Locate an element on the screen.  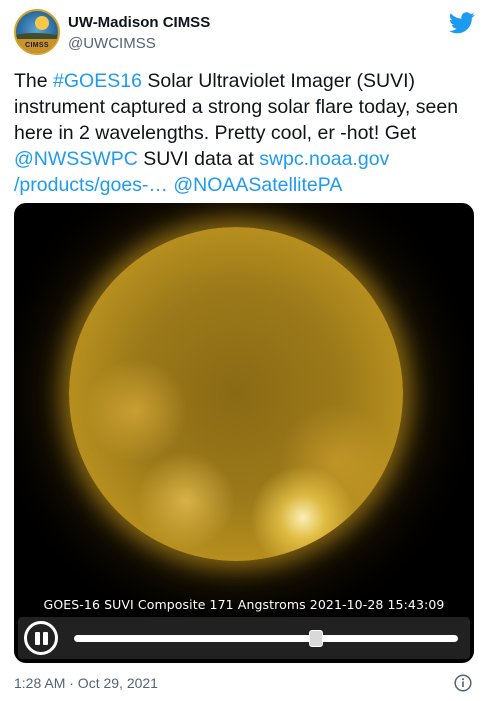
info-icon is located at coordinates (463, 683).